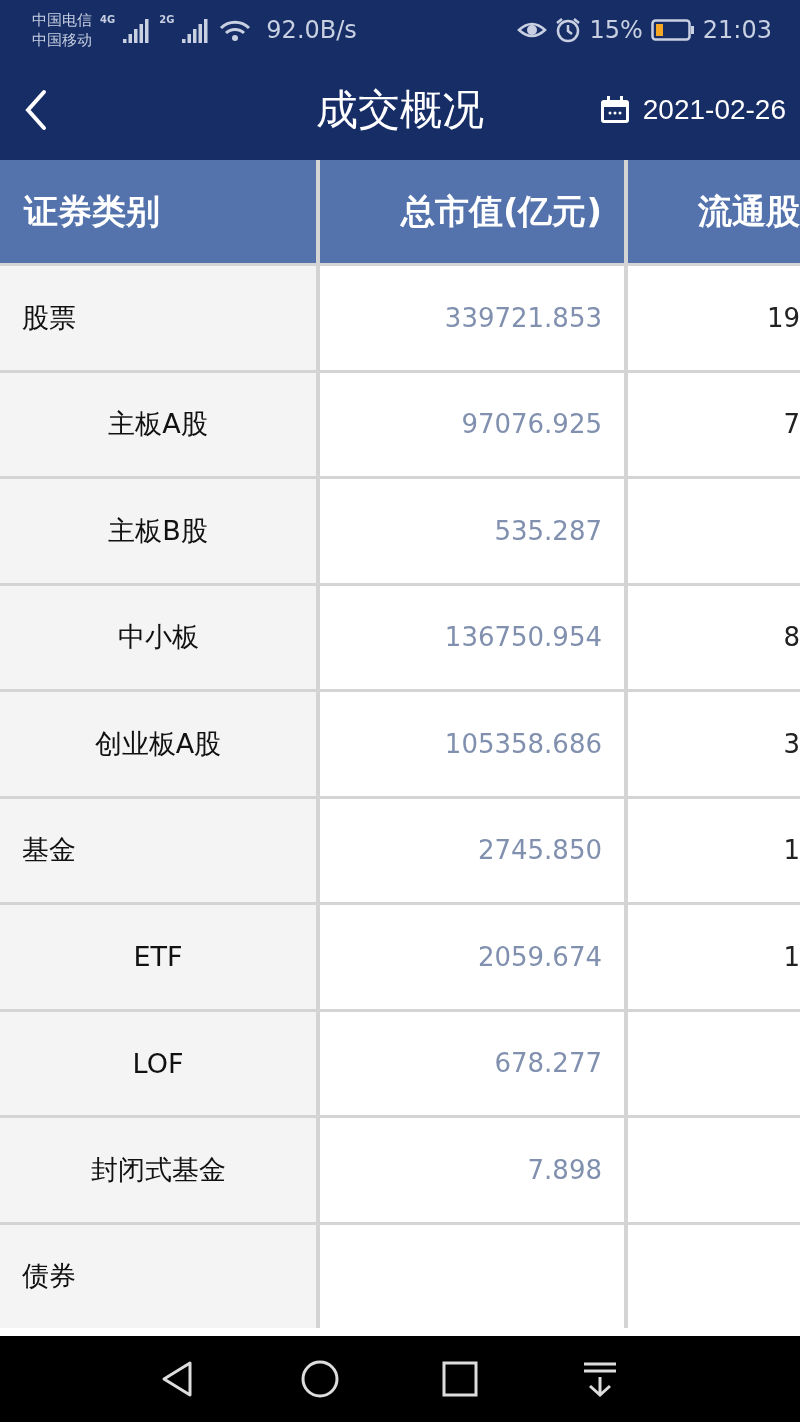 This screenshot has height=1422, width=800. Describe the element at coordinates (158, 957) in the screenshot. I see `category-name: ETF` at that location.